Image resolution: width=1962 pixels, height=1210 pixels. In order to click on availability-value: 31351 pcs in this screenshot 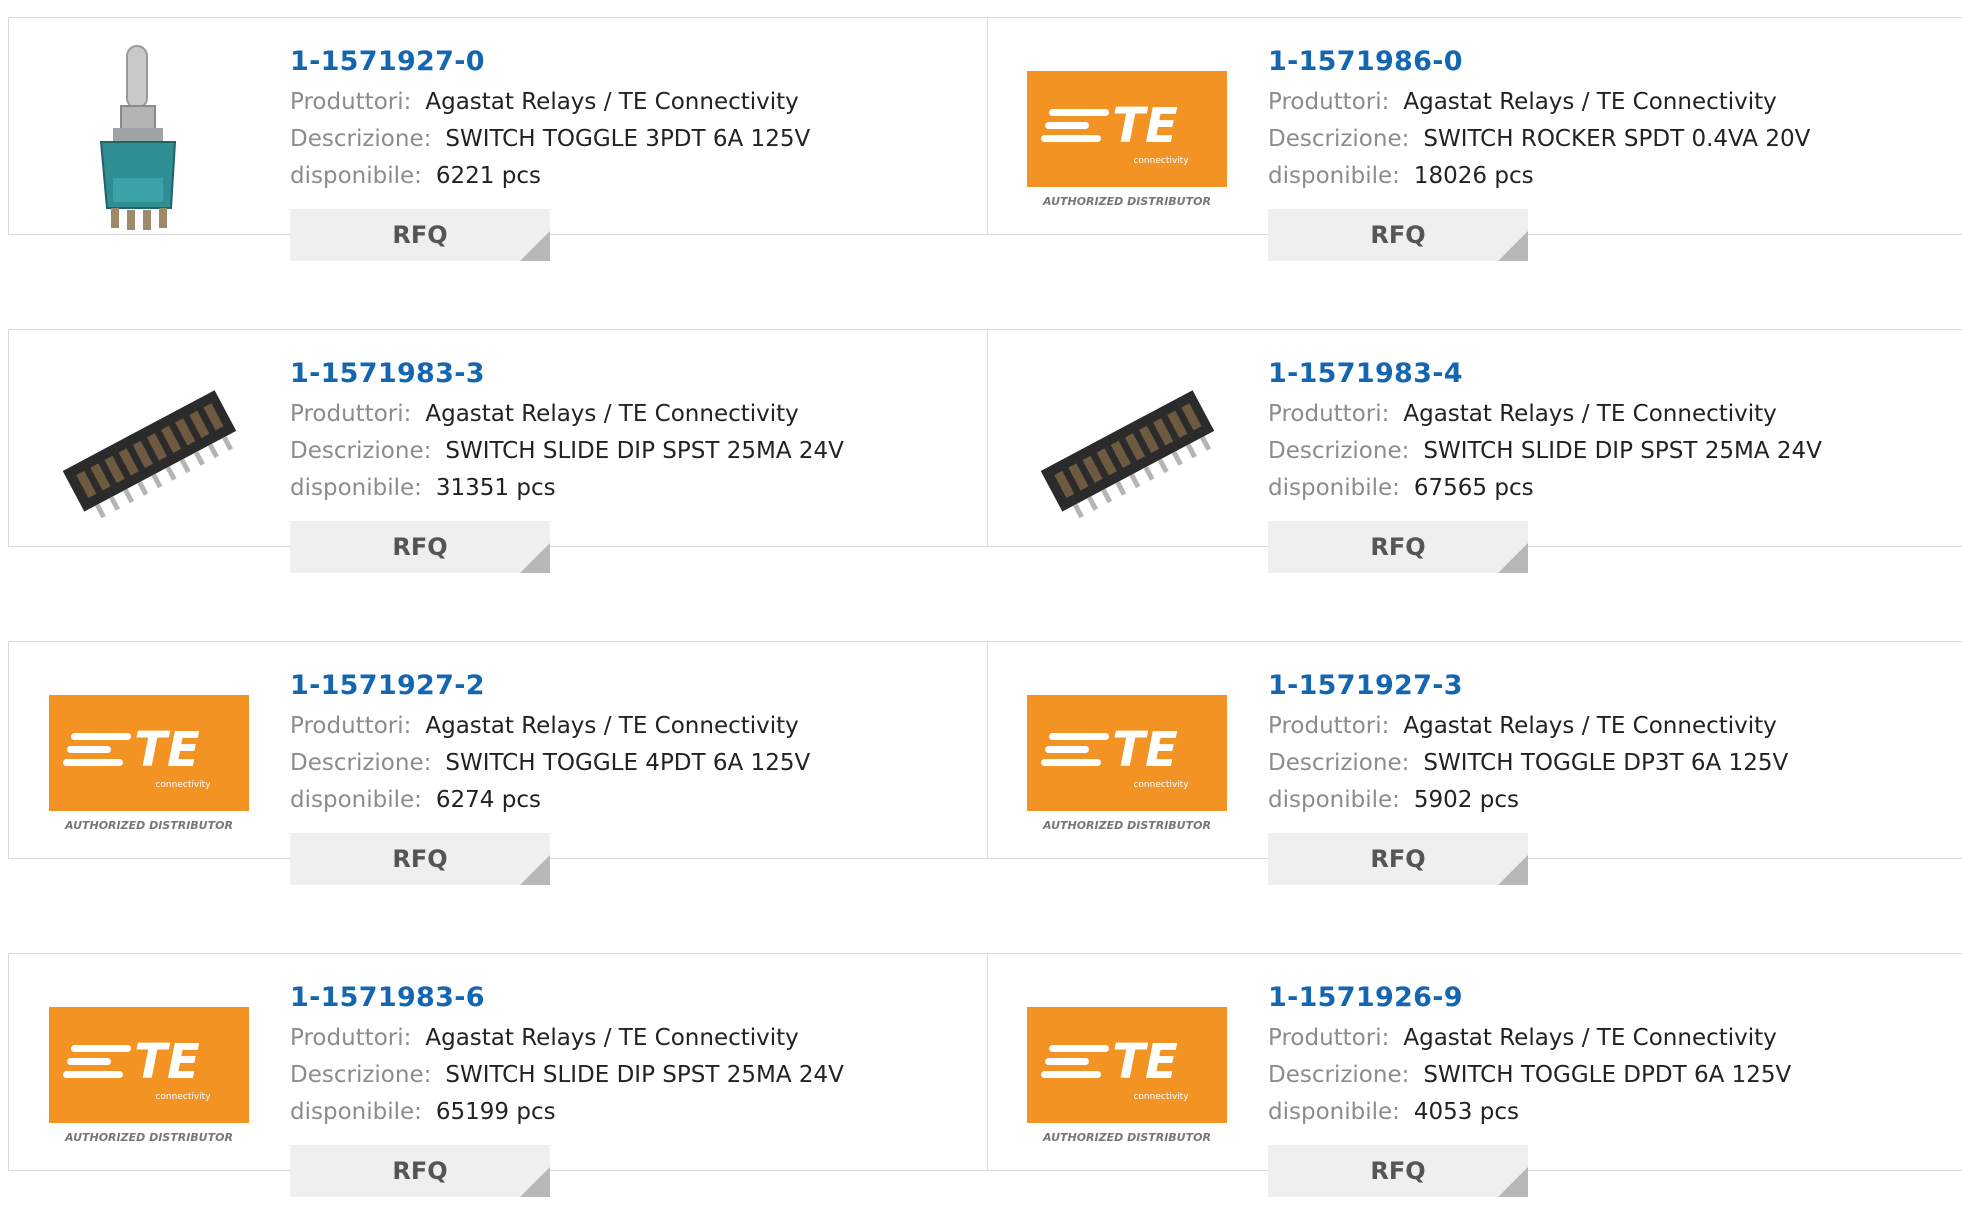, I will do `click(495, 488)`.